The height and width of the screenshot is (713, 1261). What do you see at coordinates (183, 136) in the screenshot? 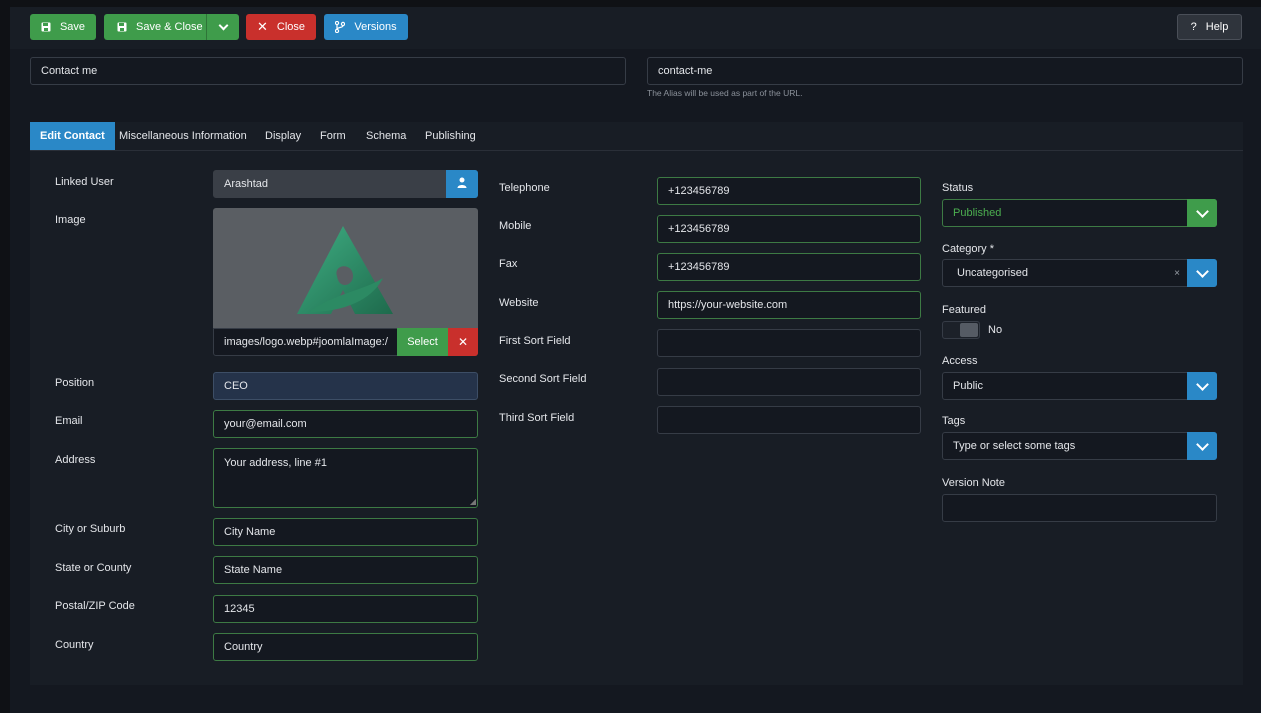
I see `tab-miscellaneous-information: Miscellaneous Information` at bounding box center [183, 136].